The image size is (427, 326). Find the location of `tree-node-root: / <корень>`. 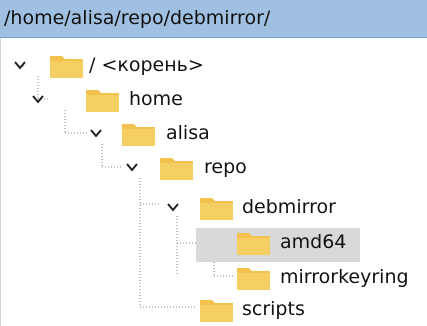

tree-node-root: / <корень> is located at coordinates (116, 65).